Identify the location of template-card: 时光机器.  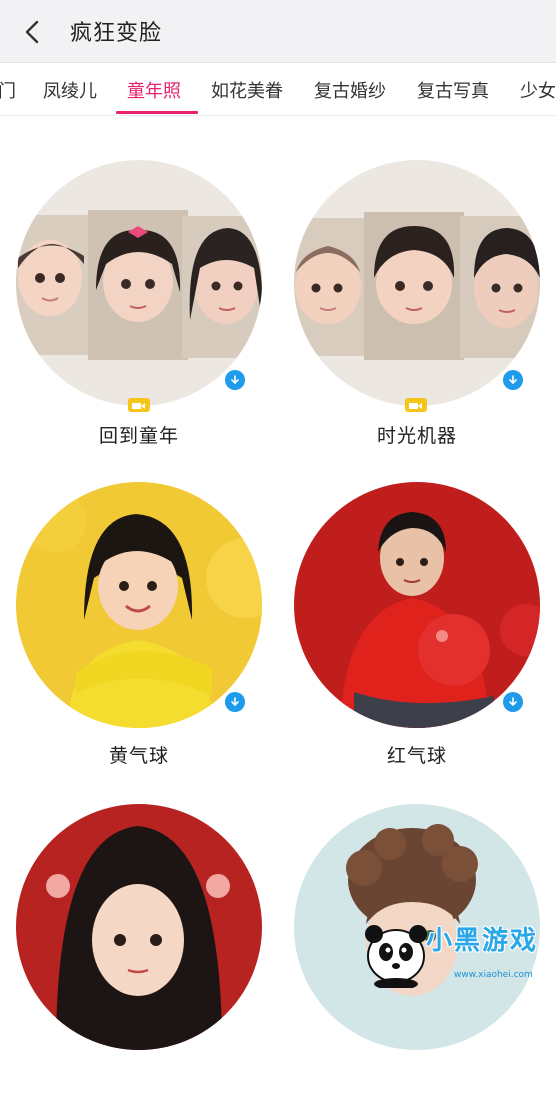
(418, 310).